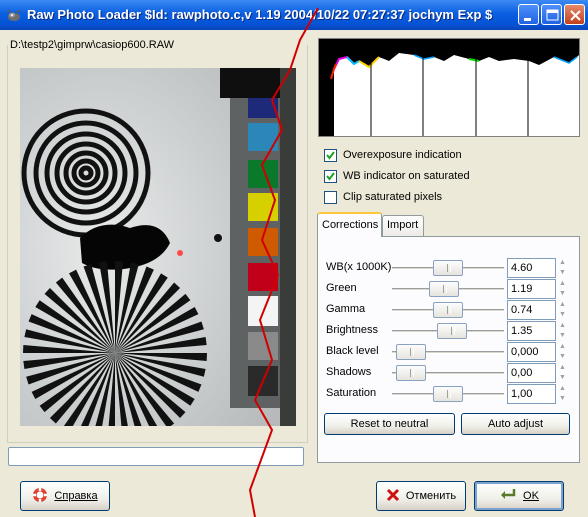 Image resolution: width=588 pixels, height=517 pixels. Describe the element at coordinates (40, 496) in the screenshot. I see `lifebuoy-icon` at that location.